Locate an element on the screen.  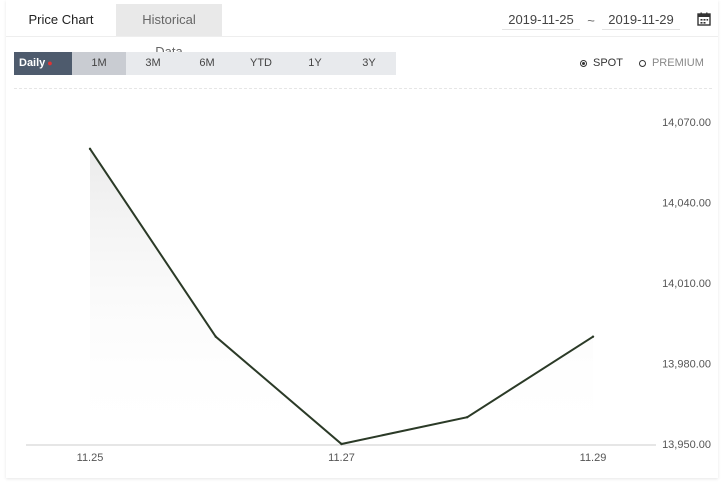
y-tick-label: 14,070.00 is located at coordinates (686, 123).